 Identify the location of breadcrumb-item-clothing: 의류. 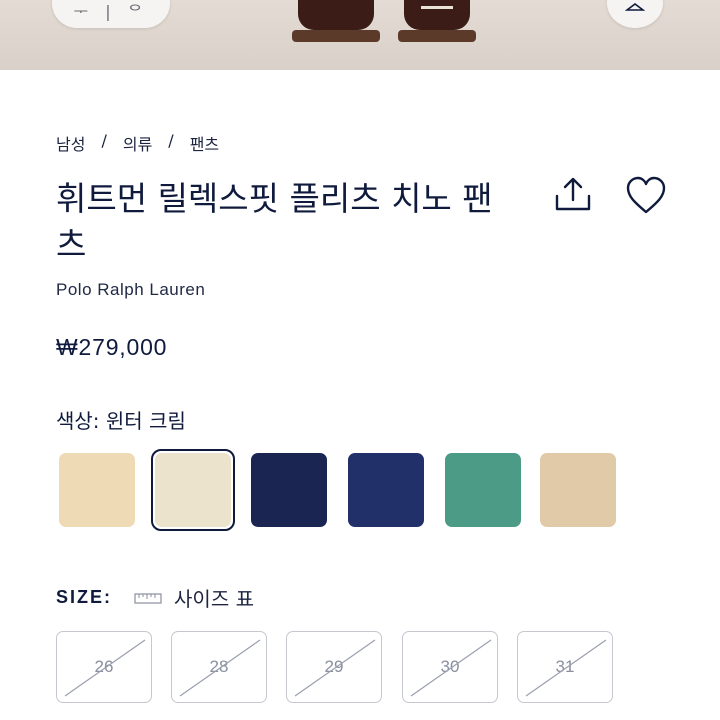
(137, 143).